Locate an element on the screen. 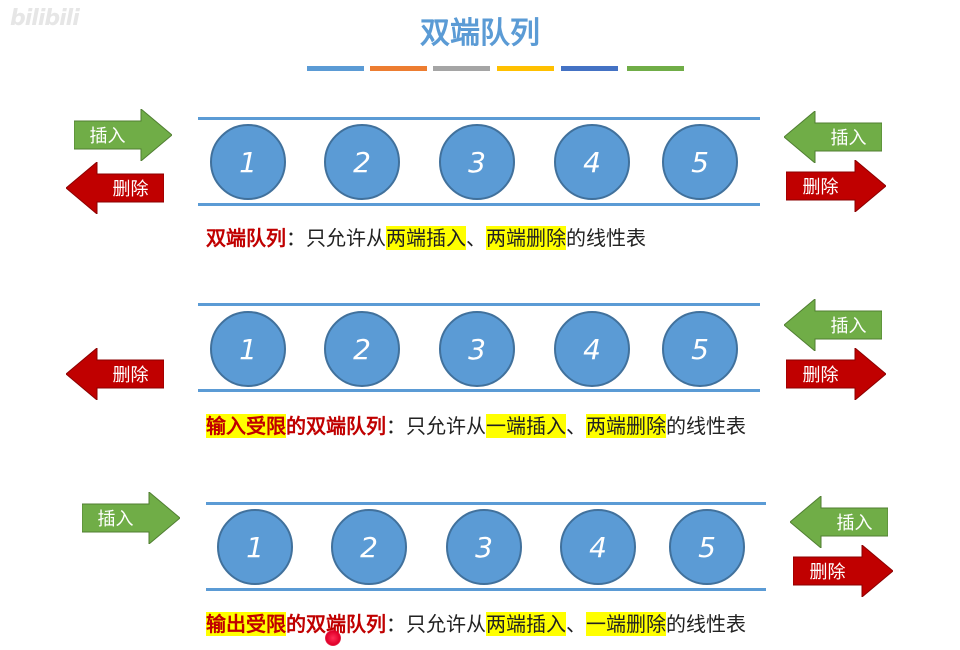 This screenshot has height=650, width=960. term-highlight: 输入受限 is located at coordinates (246, 426).